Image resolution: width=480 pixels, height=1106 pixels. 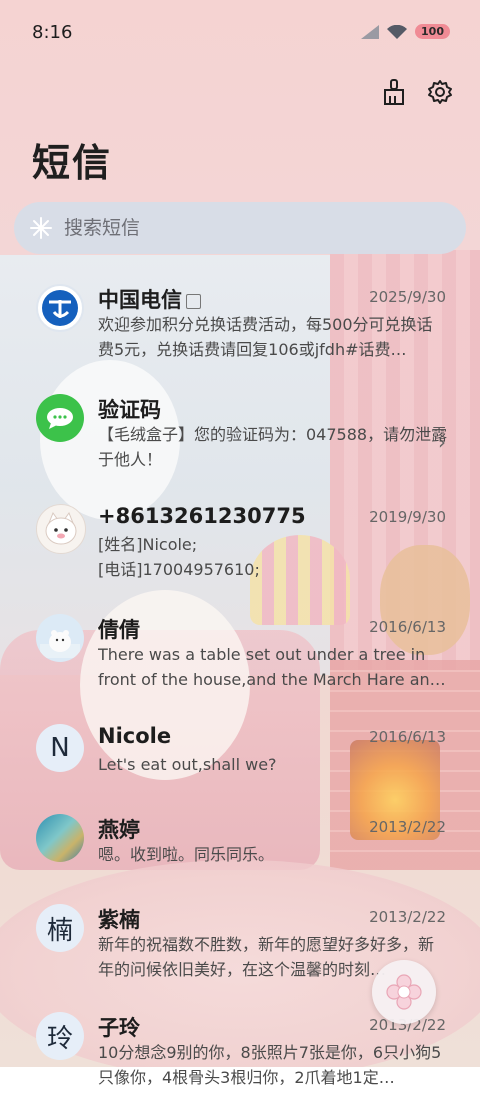 What do you see at coordinates (129, 410) in the screenshot?
I see `contact-name: 验证码` at bounding box center [129, 410].